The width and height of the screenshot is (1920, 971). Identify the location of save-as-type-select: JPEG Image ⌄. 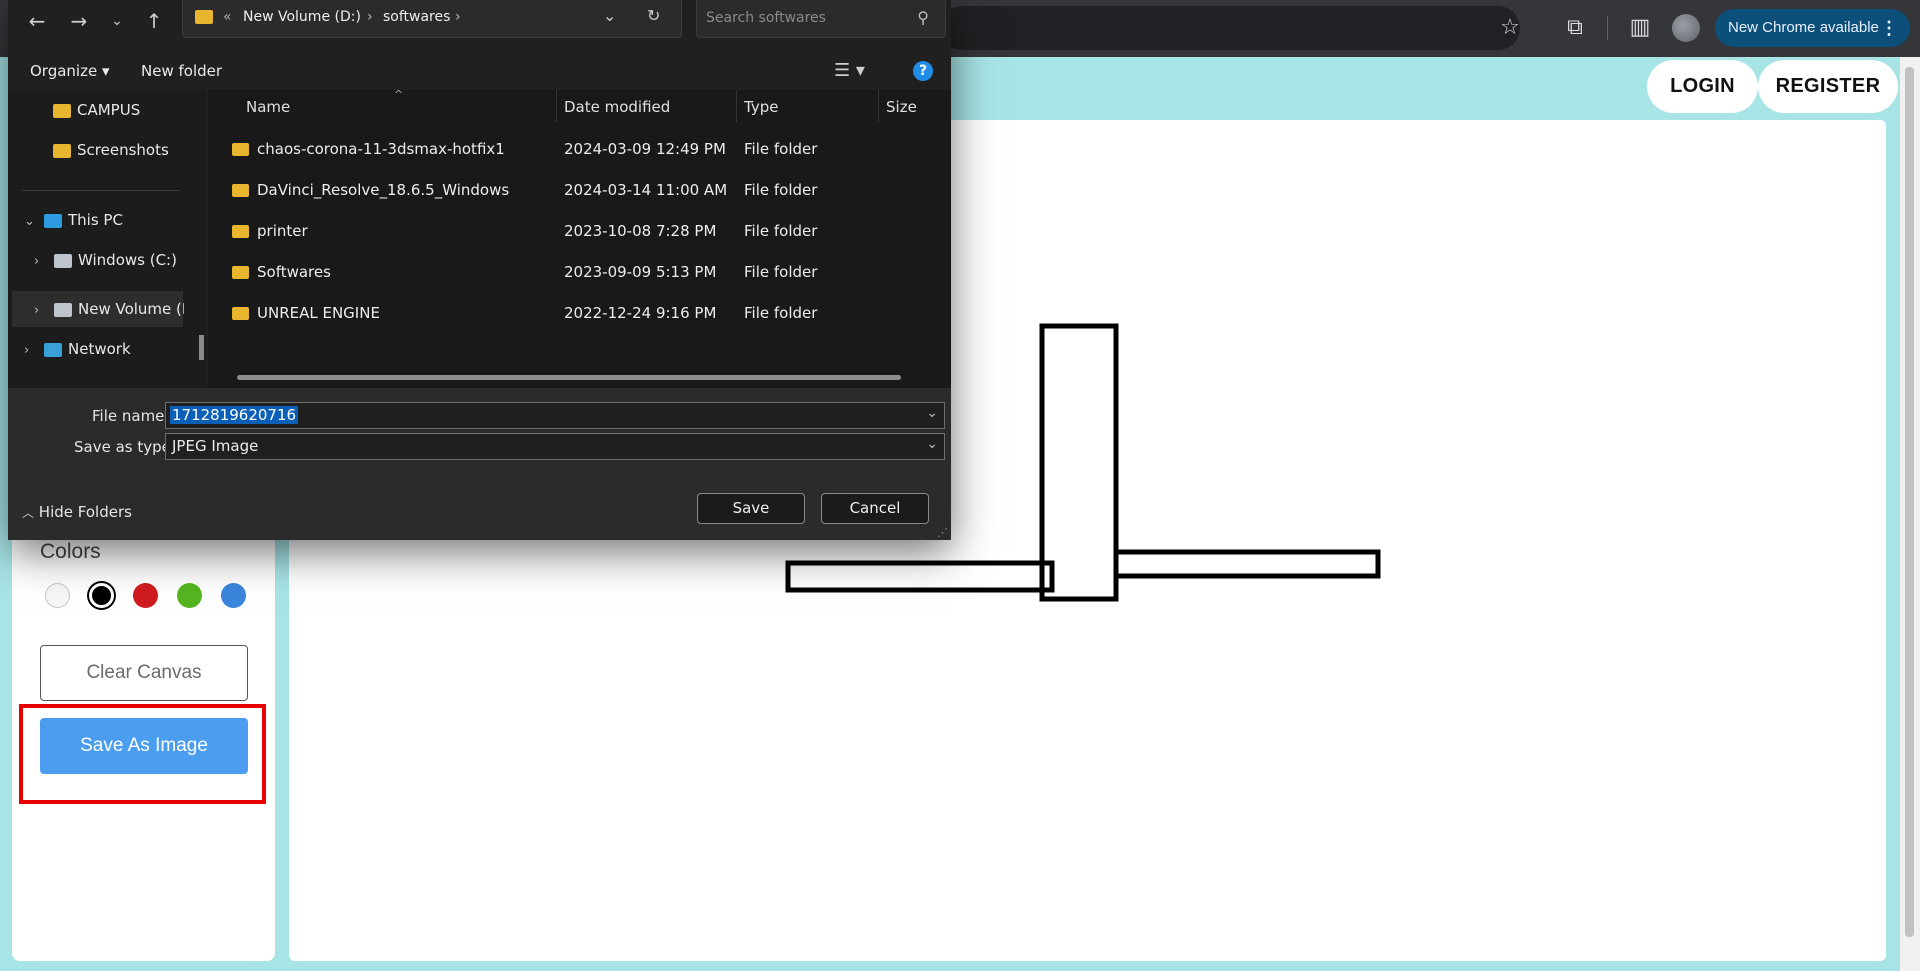
(555, 446).